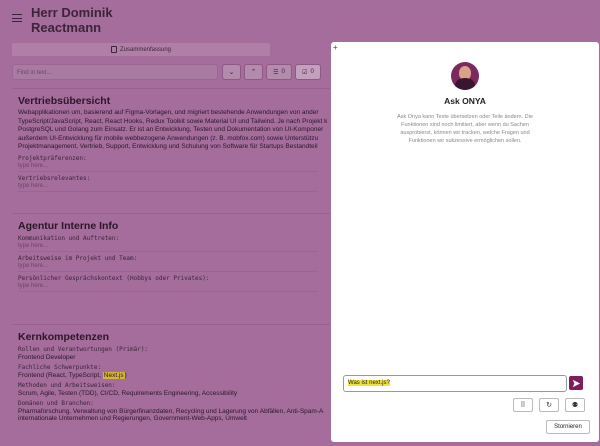 Image resolution: width=600 pixels, height=446 pixels. I want to click on list-count: 0, so click(283, 72).